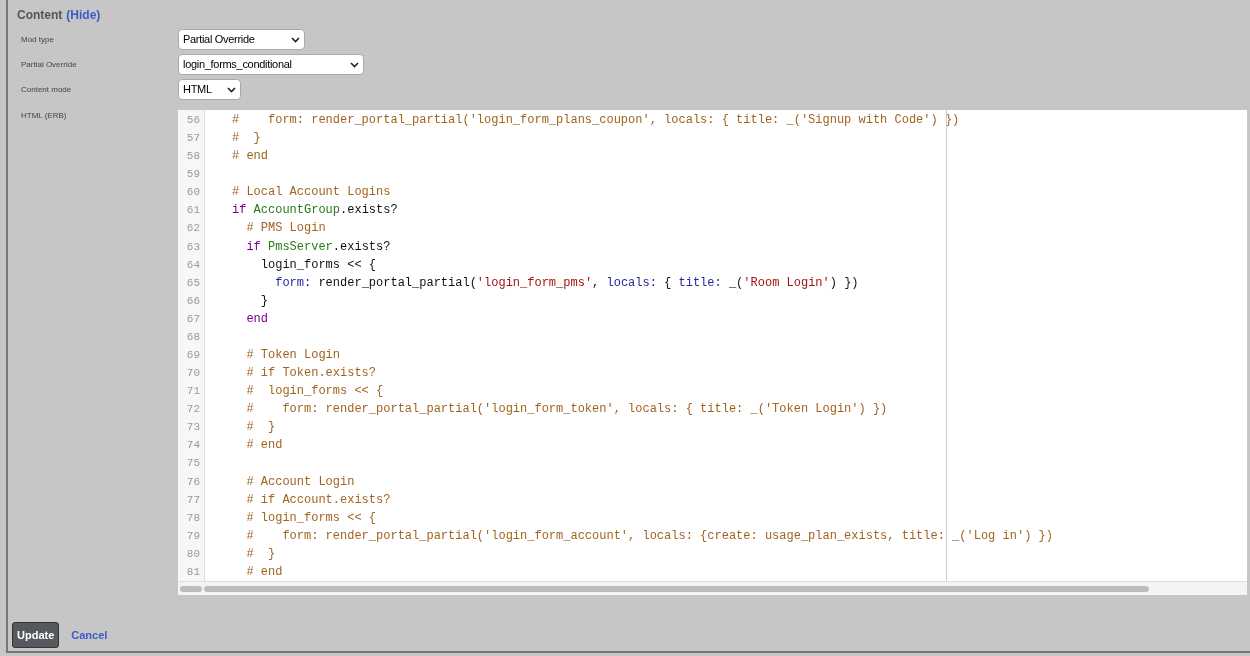 The image size is (1250, 656). Describe the element at coordinates (193, 229) in the screenshot. I see `line-number: 62` at that location.